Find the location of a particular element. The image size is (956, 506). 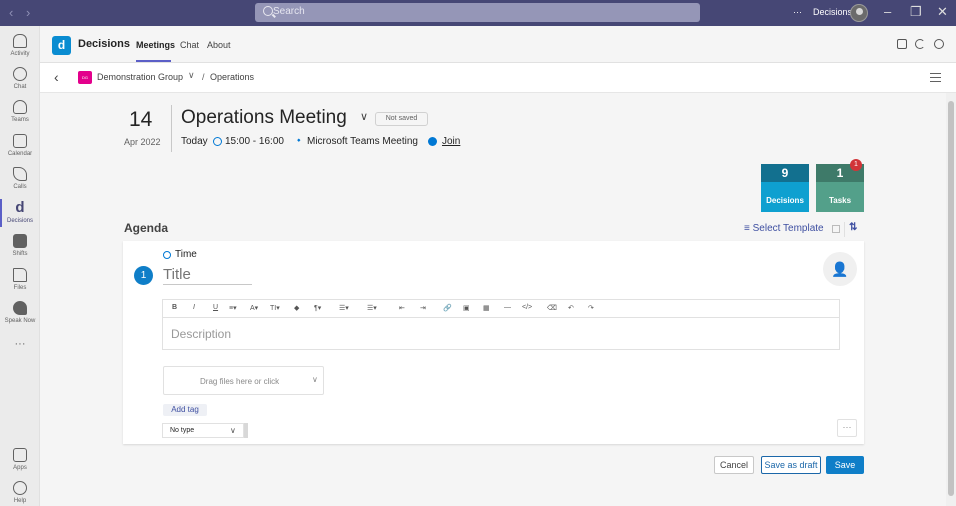

breadcrumb: ‹ DG Demonstration Group ∨ / Operations is located at coordinates (498, 78).